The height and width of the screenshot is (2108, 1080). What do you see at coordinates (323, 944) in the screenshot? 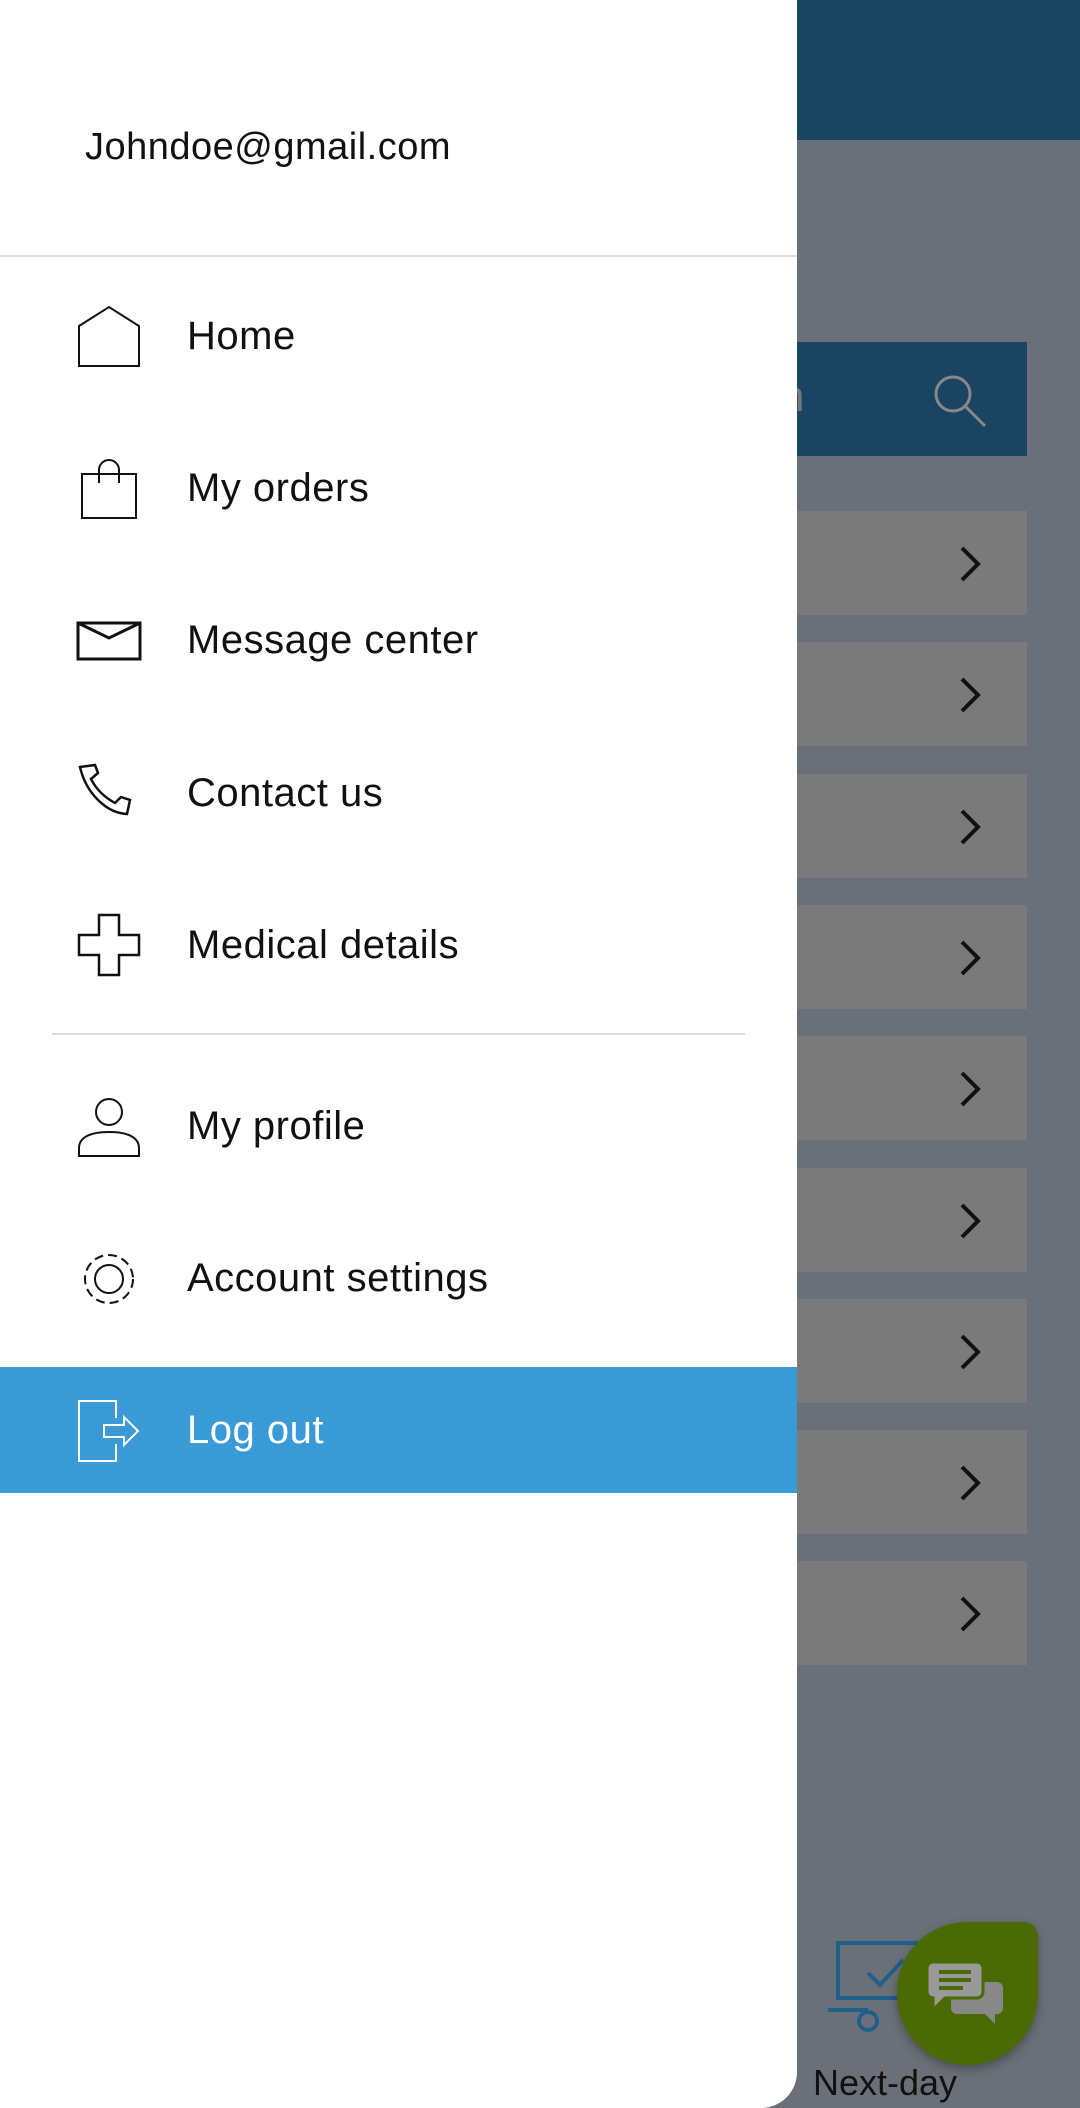
I see `menu-item-label: Medical details` at bounding box center [323, 944].